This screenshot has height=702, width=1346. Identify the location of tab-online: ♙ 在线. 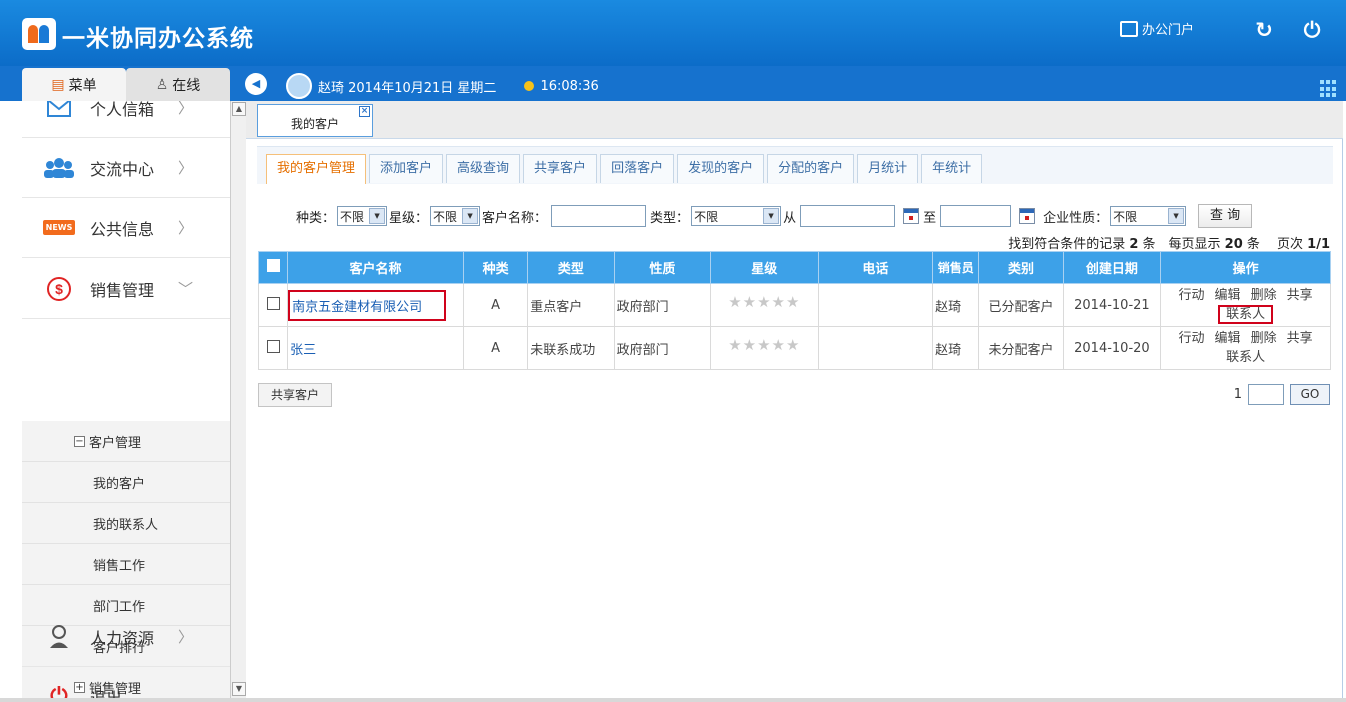
(178, 84).